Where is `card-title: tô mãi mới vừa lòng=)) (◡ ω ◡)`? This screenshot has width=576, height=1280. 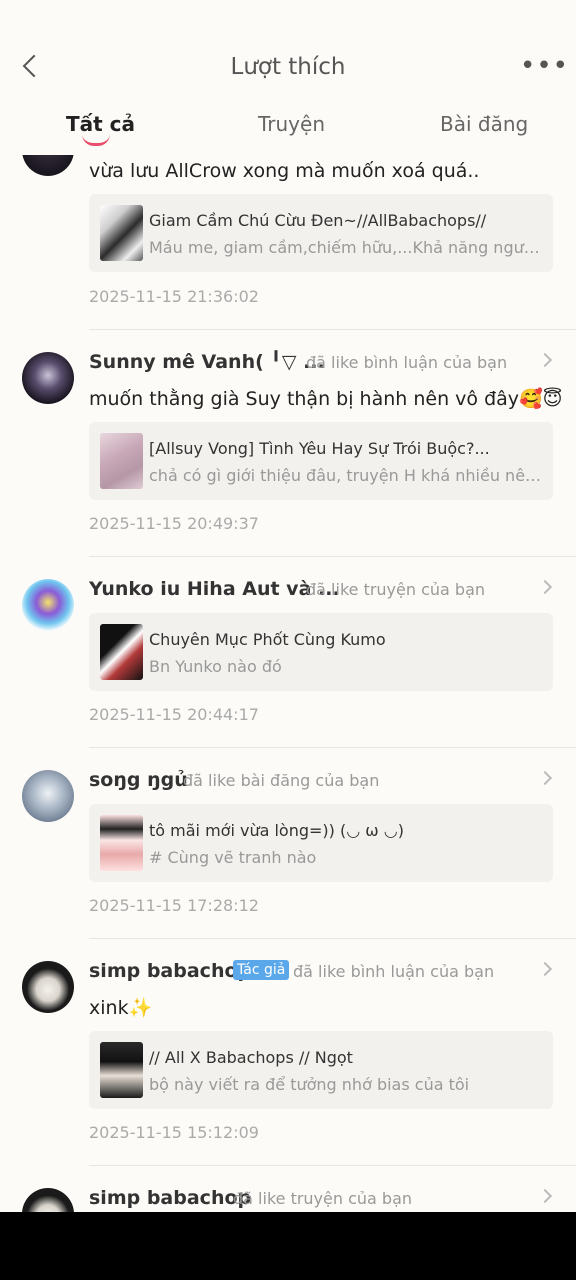 card-title: tô mãi mới vừa lòng=)) (◡ ω ◡) is located at coordinates (276, 830).